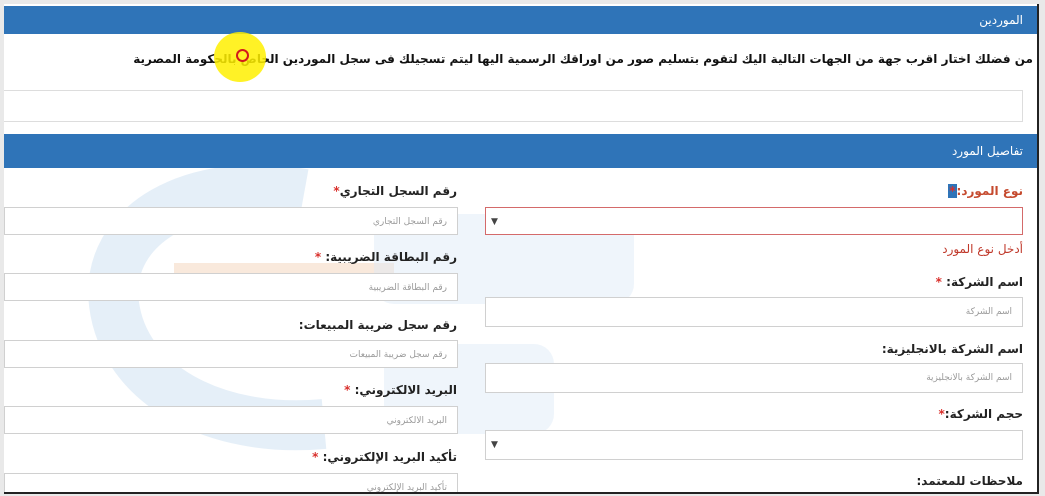  I want to click on header-bar: الموردين, so click(520, 20).